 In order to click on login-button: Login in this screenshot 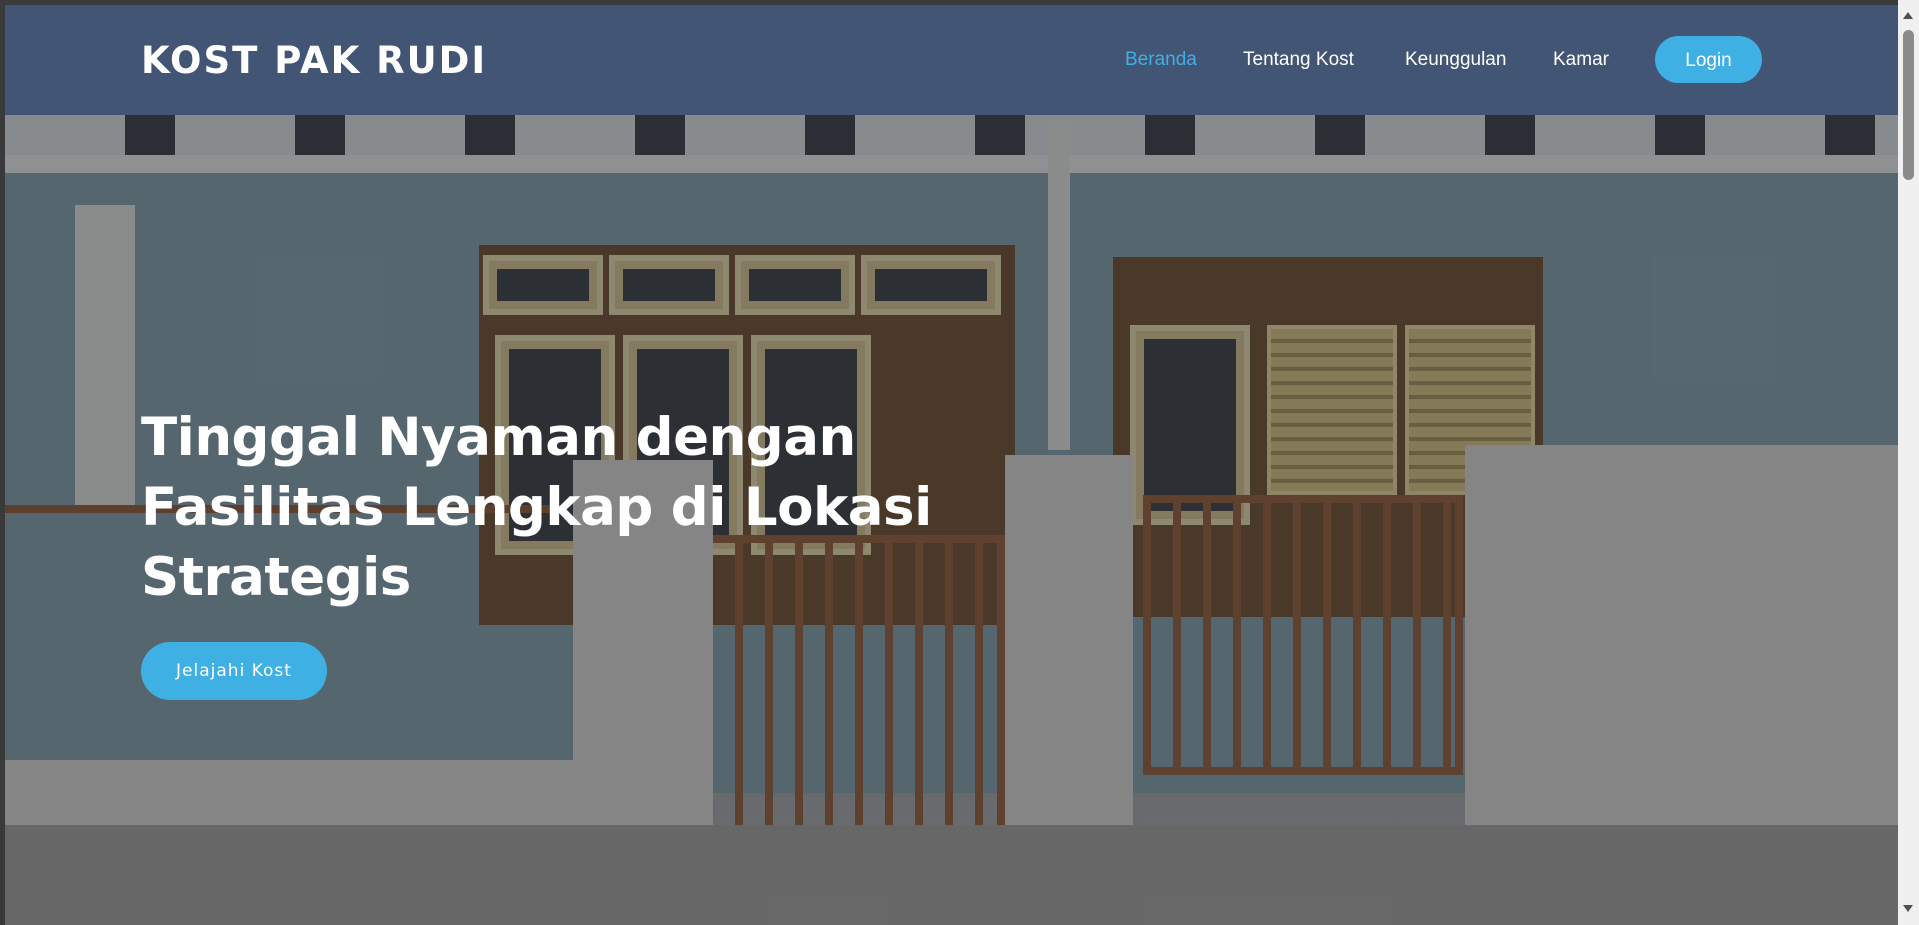, I will do `click(1708, 59)`.